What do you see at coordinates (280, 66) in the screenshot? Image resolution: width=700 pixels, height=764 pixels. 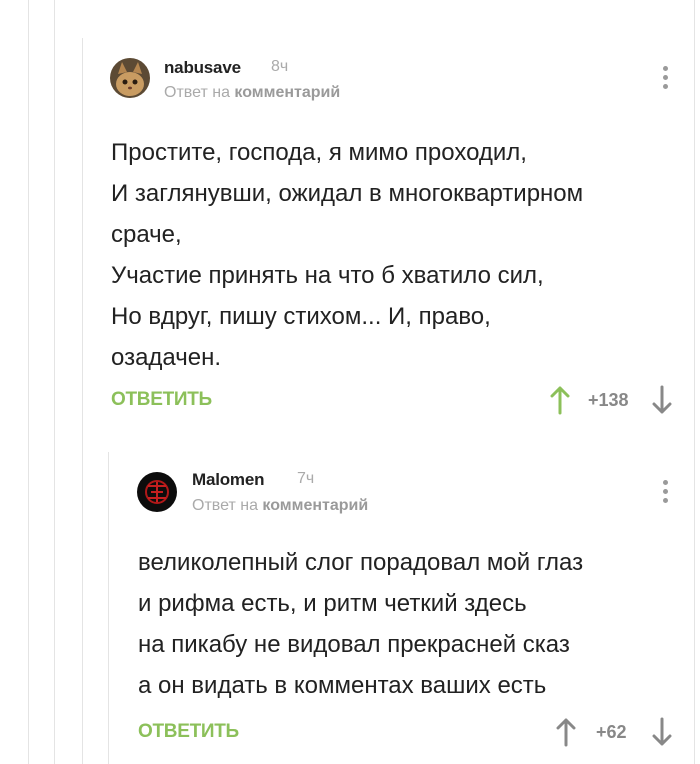 I see `comment-time: 8ч` at bounding box center [280, 66].